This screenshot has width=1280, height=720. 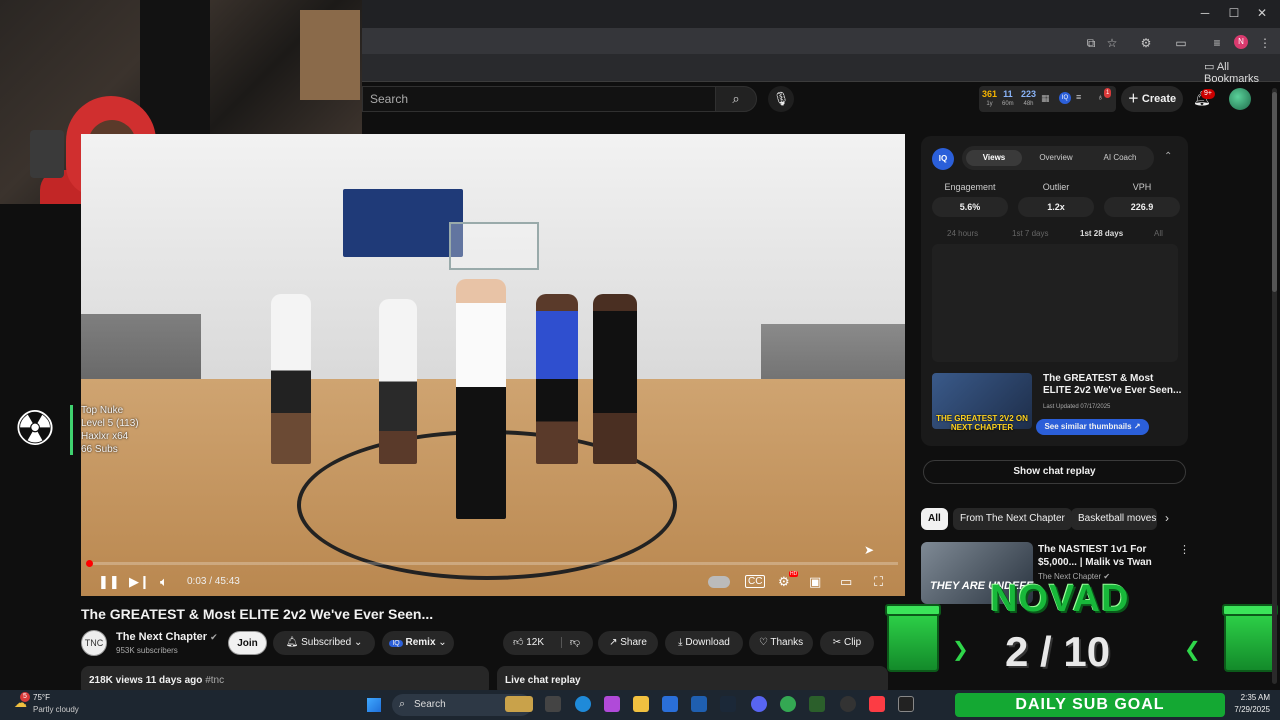 I want to click on search-highlight-icon, so click(x=519, y=704).